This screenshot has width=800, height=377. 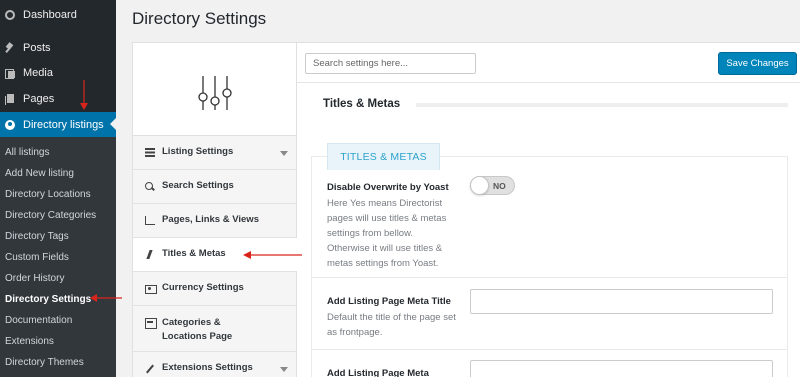 I want to click on nav-categories-locations: Categories & Locations Page, so click(x=214, y=329).